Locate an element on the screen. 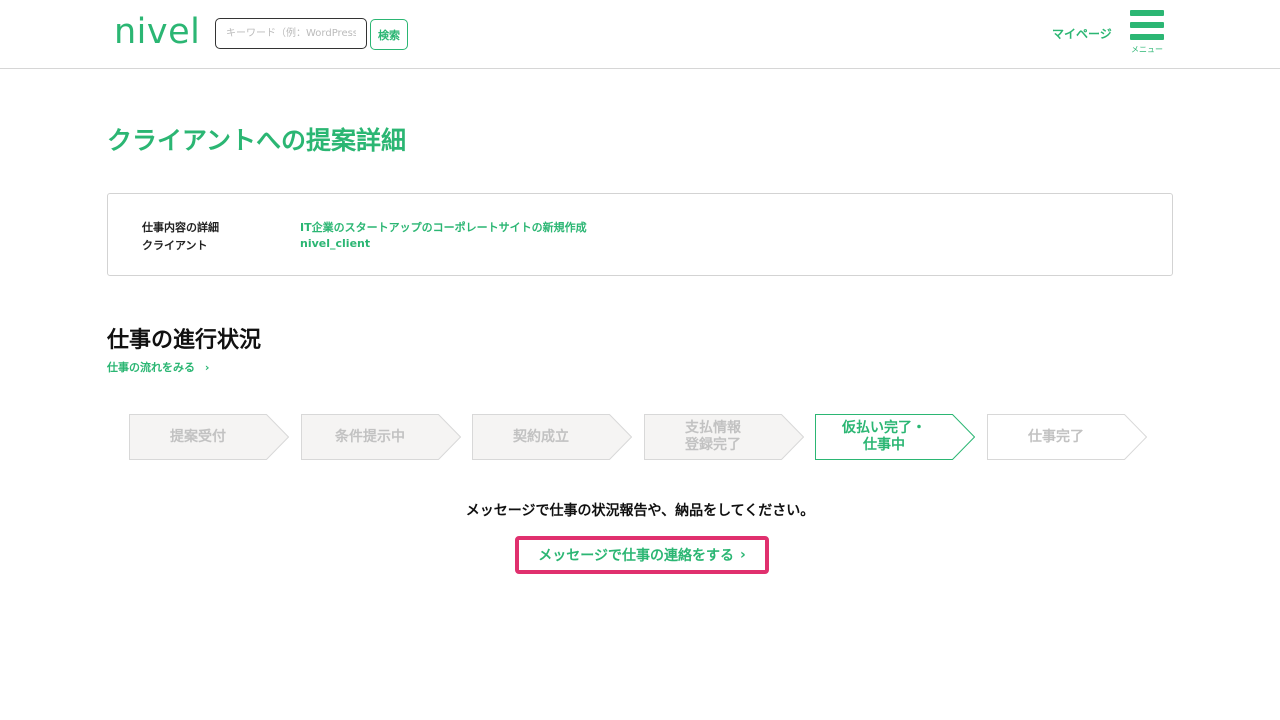 This screenshot has height=720, width=1280. step-proposal-received: 提案受付 is located at coordinates (209, 437).